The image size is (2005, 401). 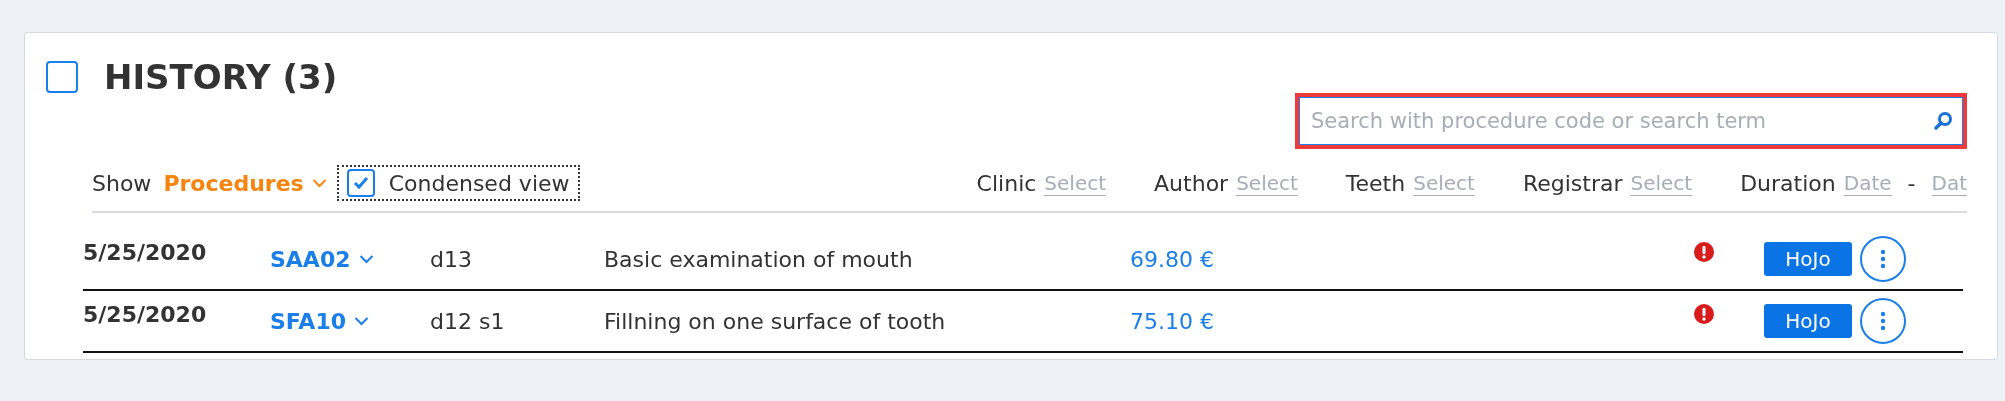 I want to click on condensed-view-checkbox: Condensed view, so click(x=458, y=183).